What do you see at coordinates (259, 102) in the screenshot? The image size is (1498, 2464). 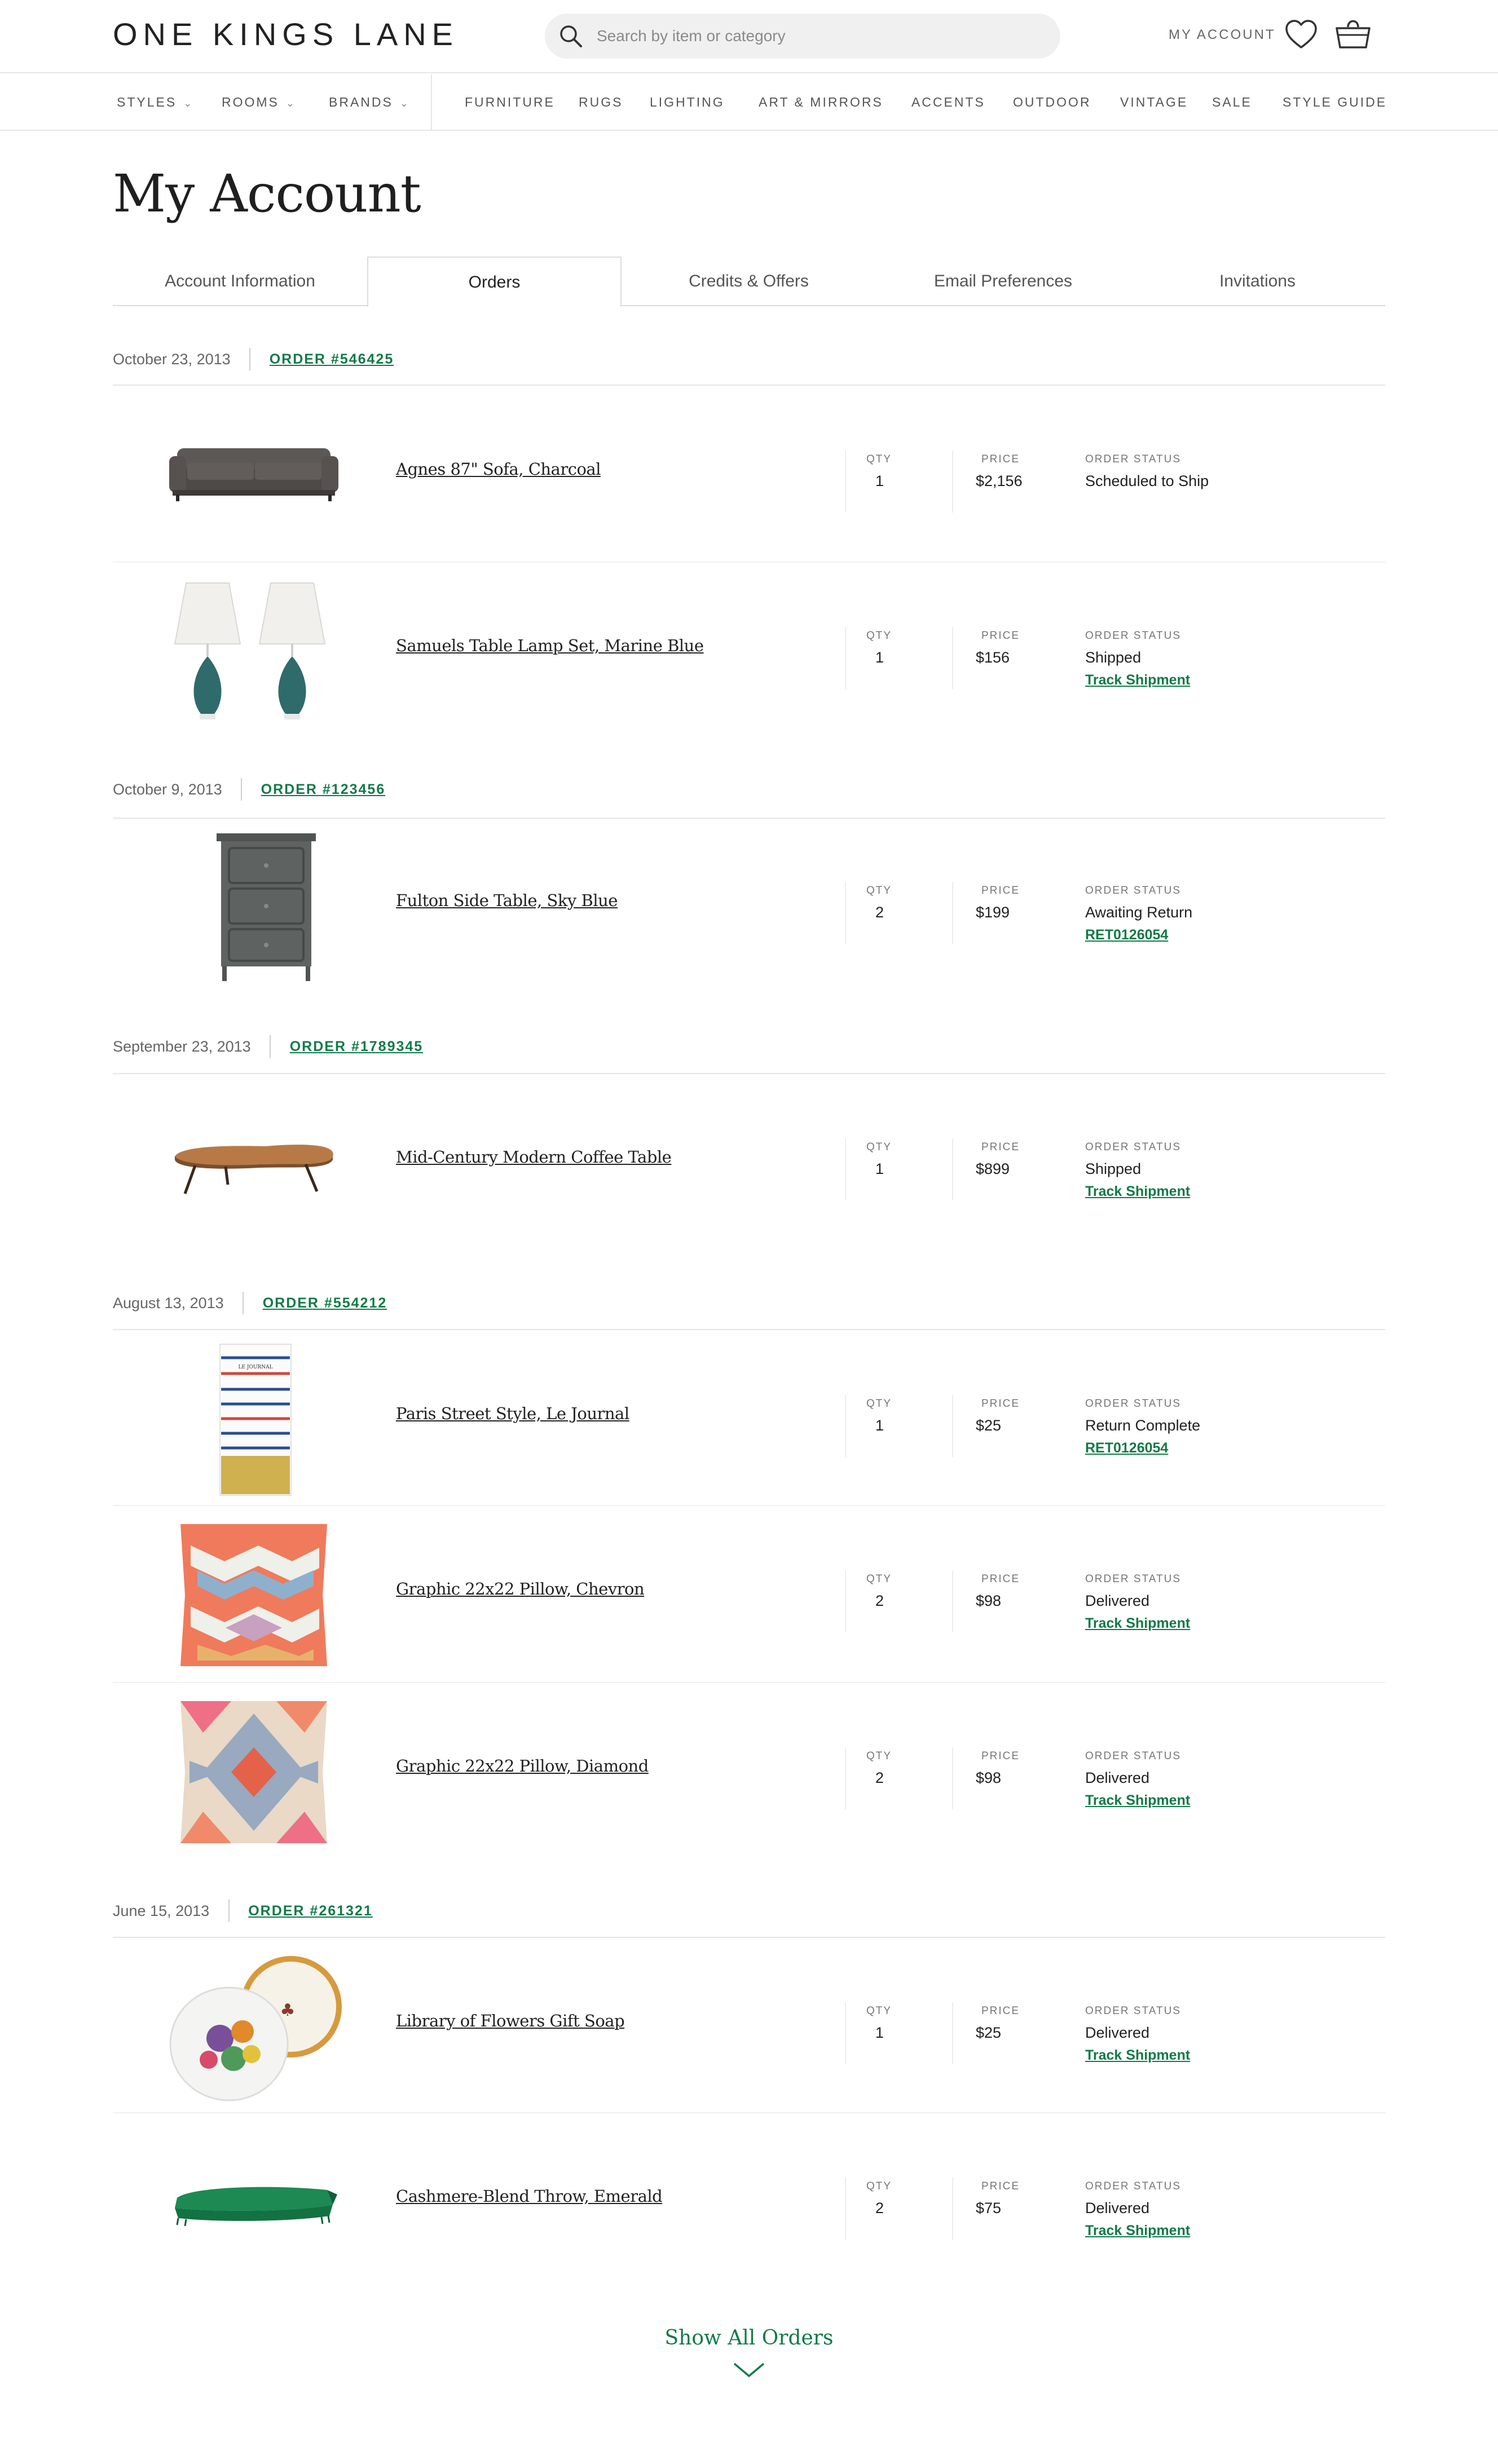 I see `nav-rooms: ROOMS ⌄` at bounding box center [259, 102].